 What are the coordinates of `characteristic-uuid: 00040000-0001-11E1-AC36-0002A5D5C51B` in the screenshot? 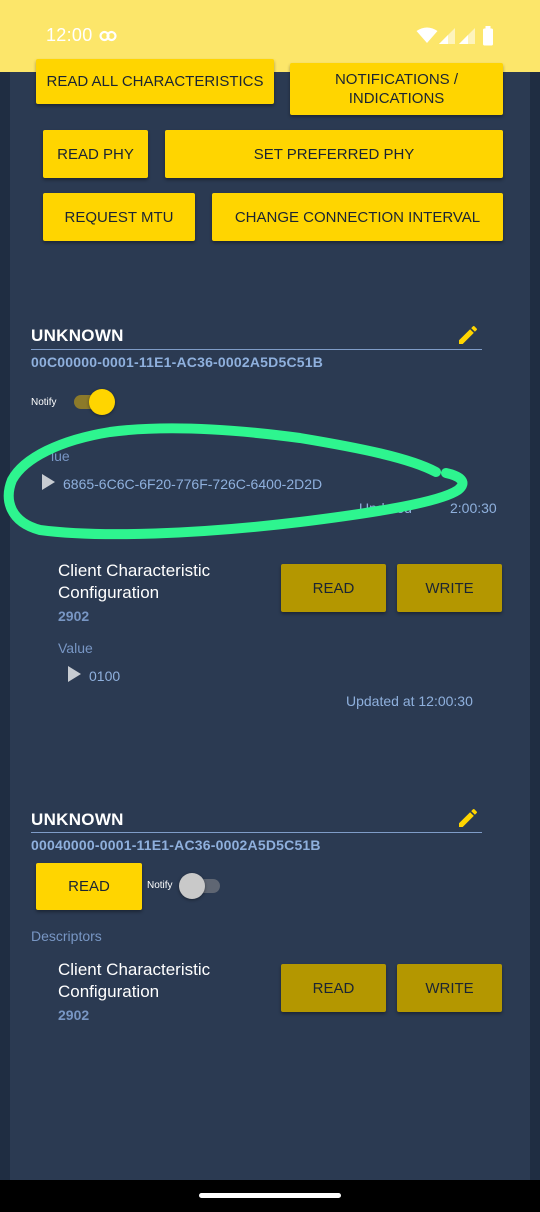 It's located at (176, 845).